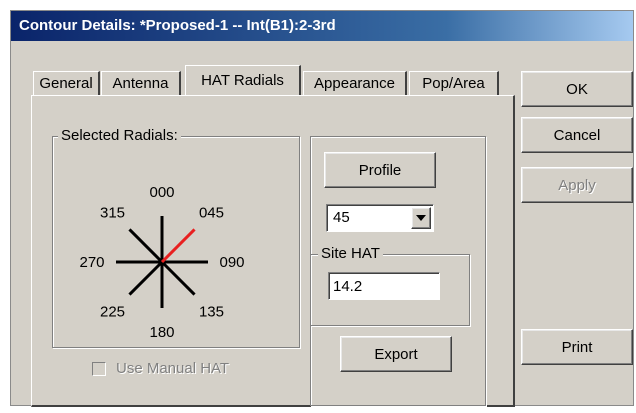  I want to click on cancel-button: Cancel, so click(577, 135).